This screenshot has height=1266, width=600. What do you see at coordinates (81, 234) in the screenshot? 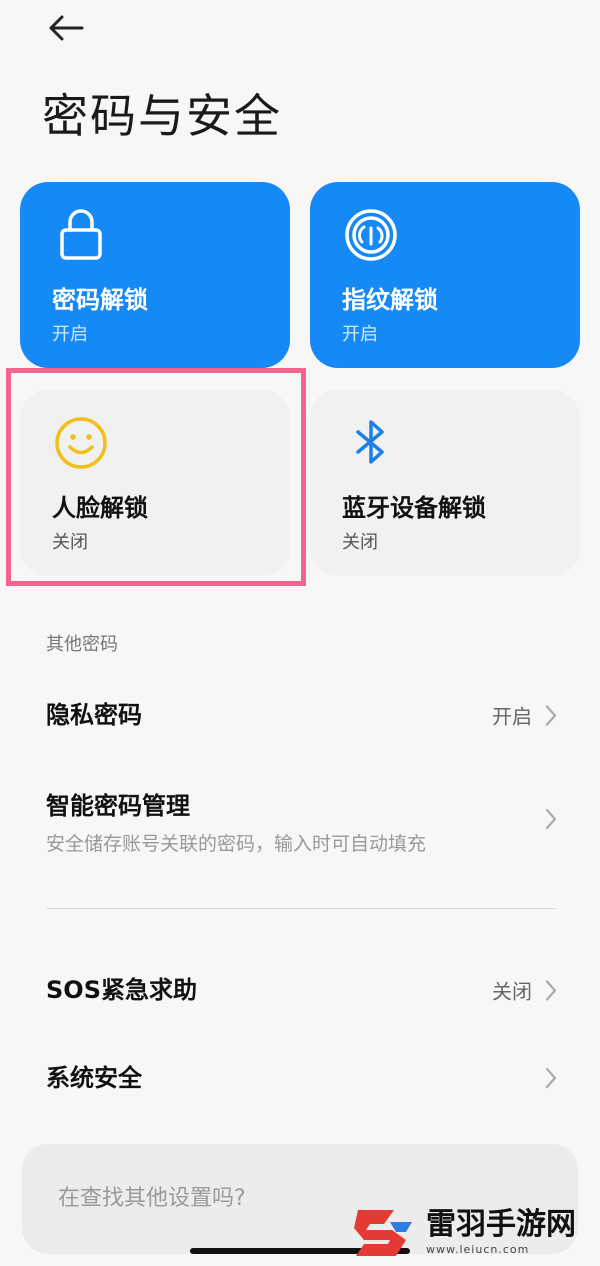
I see `lock-icon` at bounding box center [81, 234].